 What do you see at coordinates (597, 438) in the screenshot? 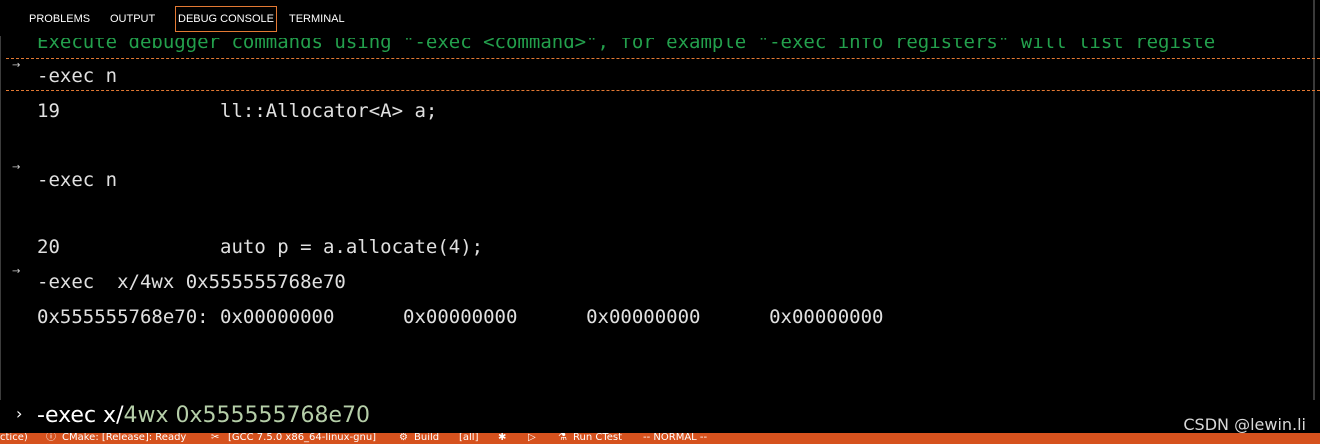
I see `status-run-ctest: Run CTest` at bounding box center [597, 438].